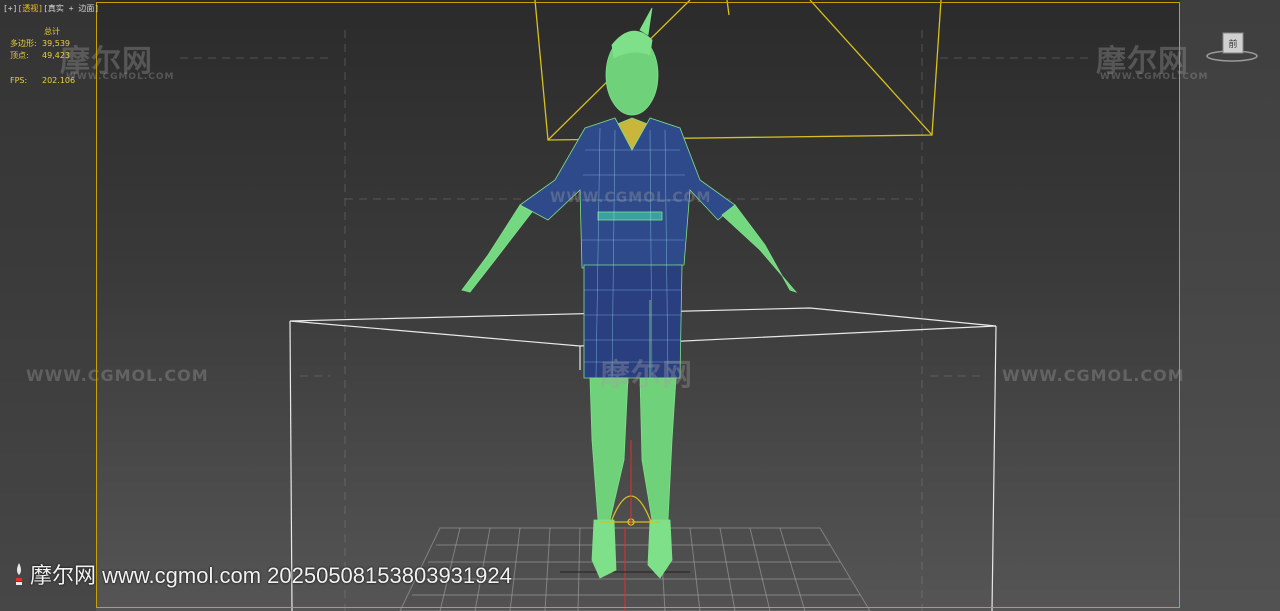 Image resolution: width=1280 pixels, height=611 pixels. Describe the element at coordinates (120, 77) in the screenshot. I see `watermark-url-left: WWW.CGMOL.COM` at that location.